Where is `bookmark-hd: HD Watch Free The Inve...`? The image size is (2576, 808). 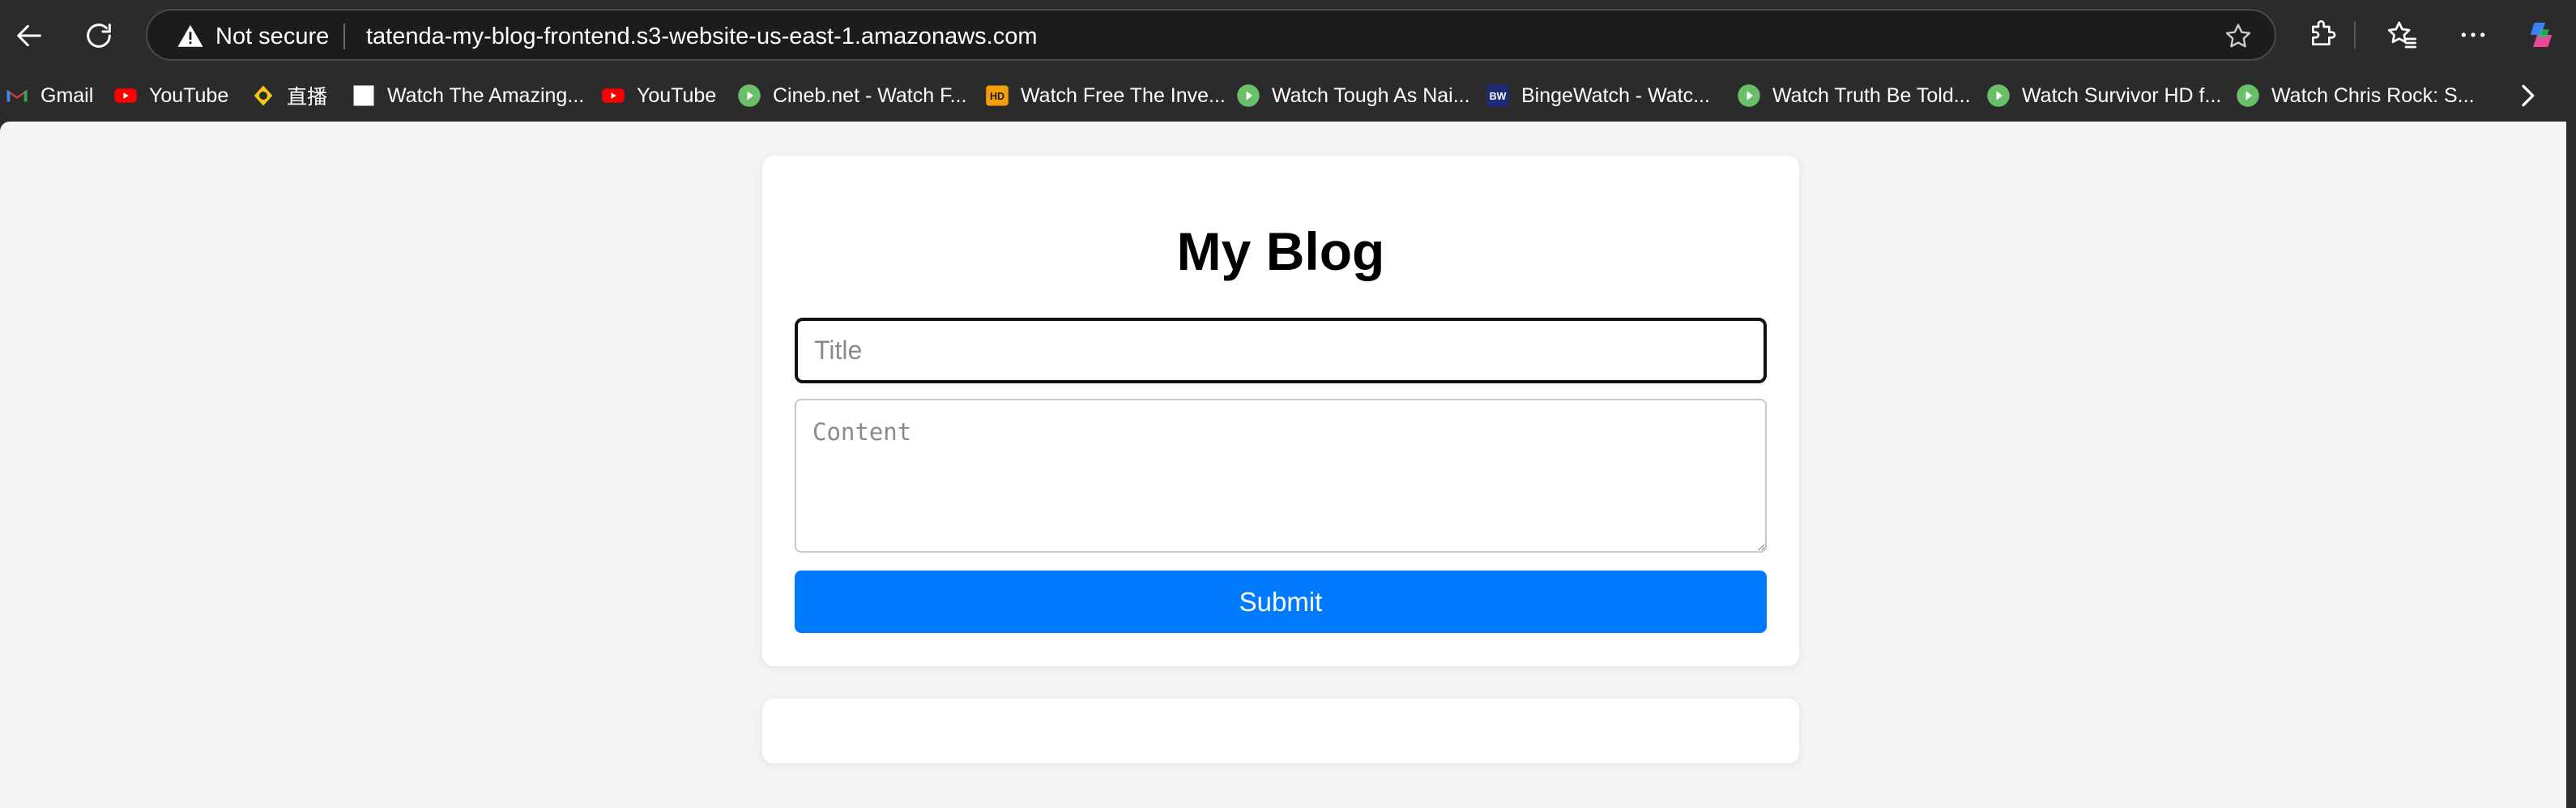 bookmark-hd: HD Watch Free The Inve... is located at coordinates (1105, 96).